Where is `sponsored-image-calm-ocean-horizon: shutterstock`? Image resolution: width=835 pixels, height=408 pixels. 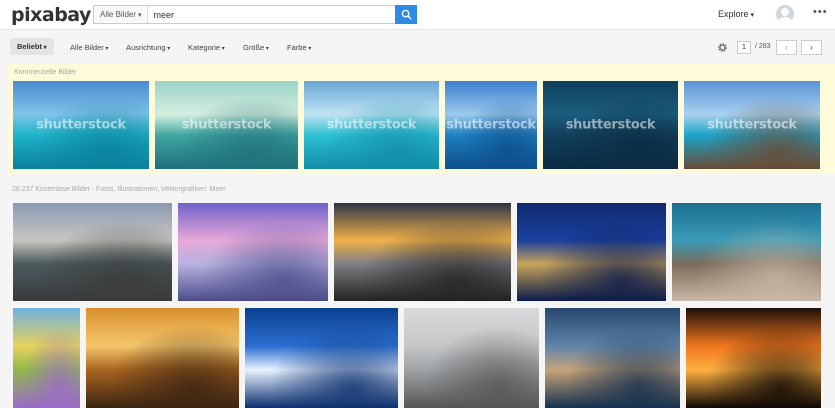 sponsored-image-calm-ocean-horizon: shutterstock is located at coordinates (491, 125).